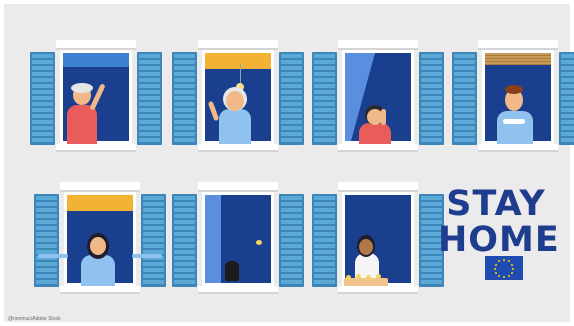  I want to click on window-woman-watering, so click(378, 241).